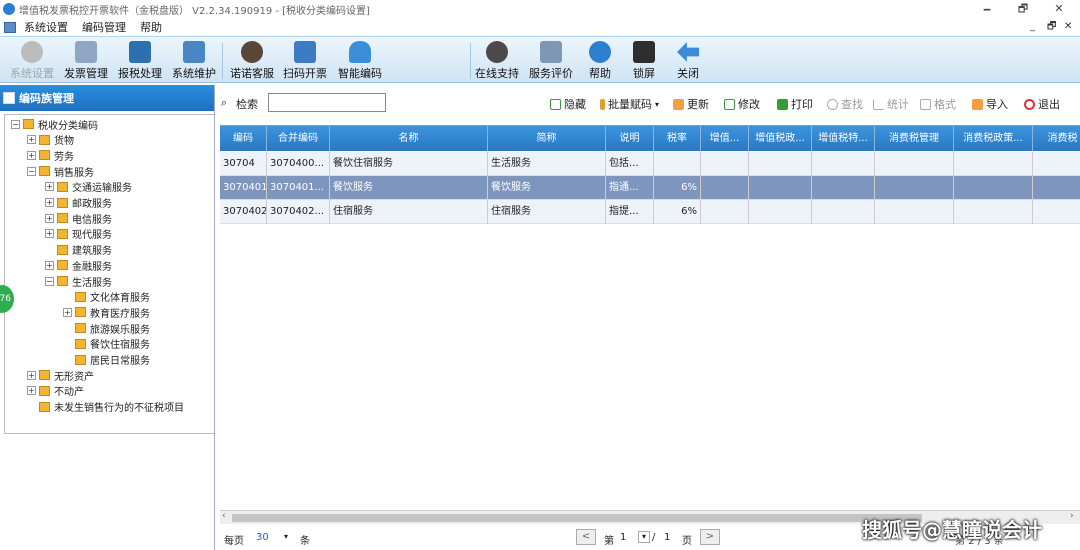 This screenshot has height=550, width=1080. Describe the element at coordinates (104, 27) in the screenshot. I see `menu-code-management: 编码管理` at that location.